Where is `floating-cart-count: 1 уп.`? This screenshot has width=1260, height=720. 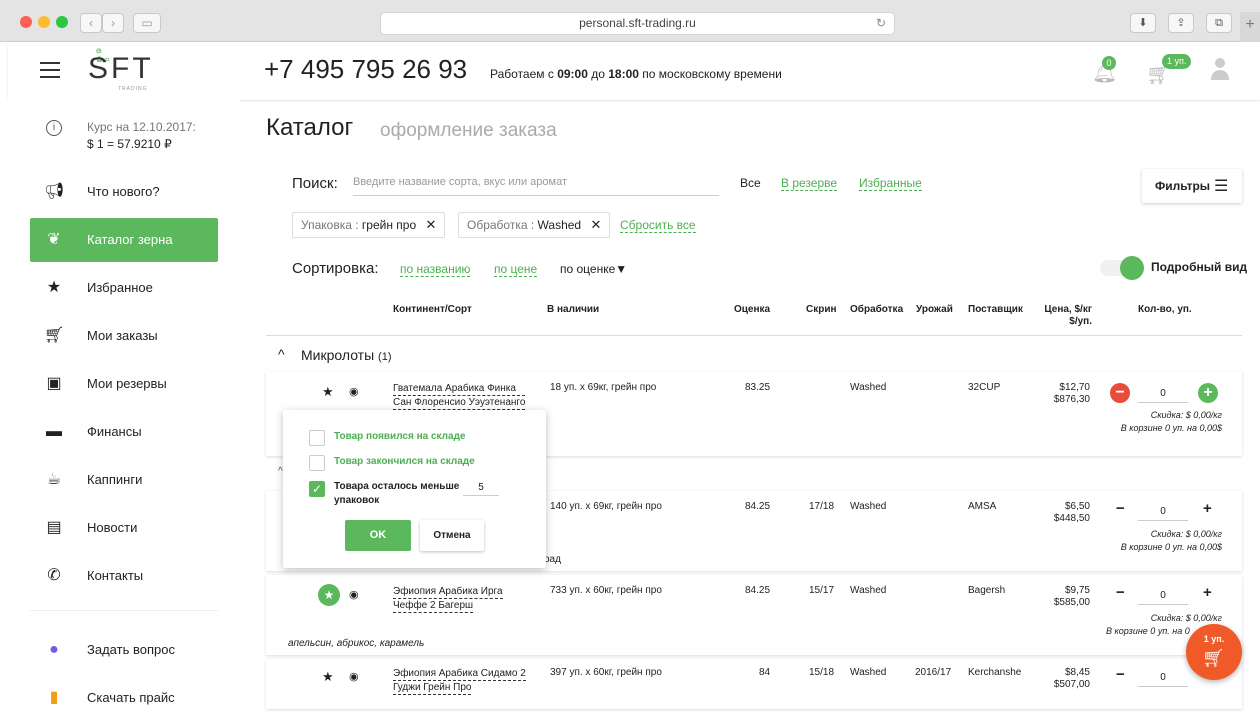
floating-cart-count: 1 уп. is located at coordinates (1214, 639).